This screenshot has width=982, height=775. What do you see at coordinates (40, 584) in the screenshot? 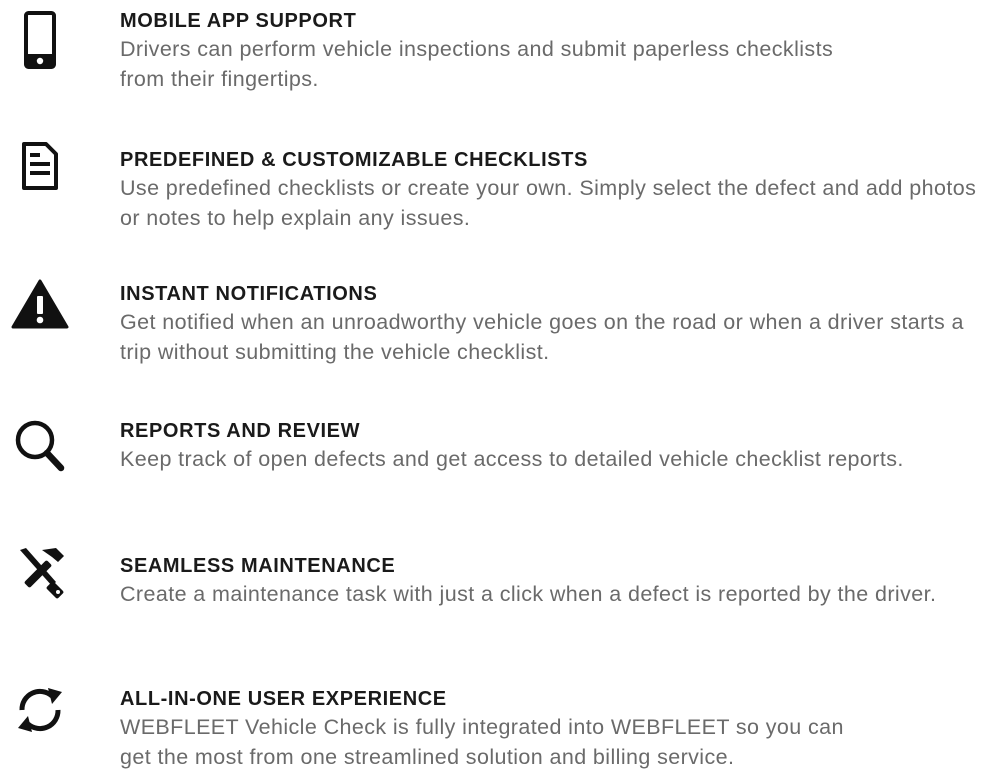
I see `tools-icon` at bounding box center [40, 584].